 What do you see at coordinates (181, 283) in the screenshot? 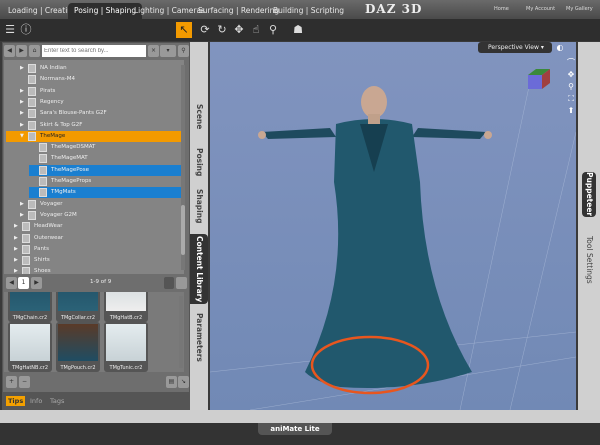
I see `view-mode-button` at bounding box center [181, 283].